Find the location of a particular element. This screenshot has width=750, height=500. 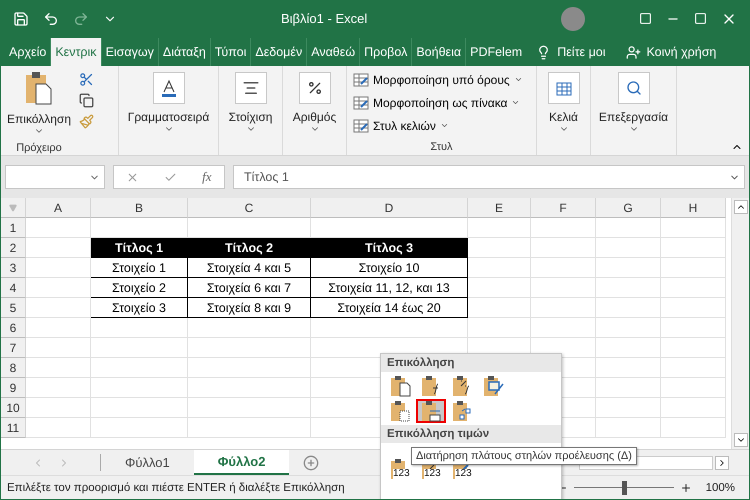

table-cell: Στοιχεία 4 και 5 is located at coordinates (249, 268).